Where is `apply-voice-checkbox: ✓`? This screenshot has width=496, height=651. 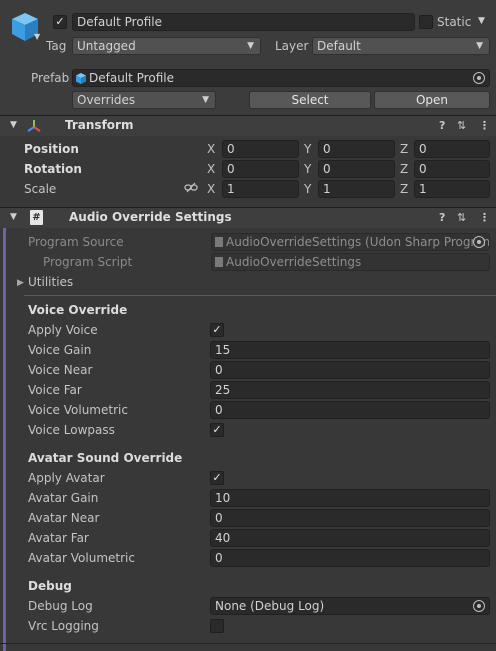
apply-voice-checkbox: ✓ is located at coordinates (217, 330).